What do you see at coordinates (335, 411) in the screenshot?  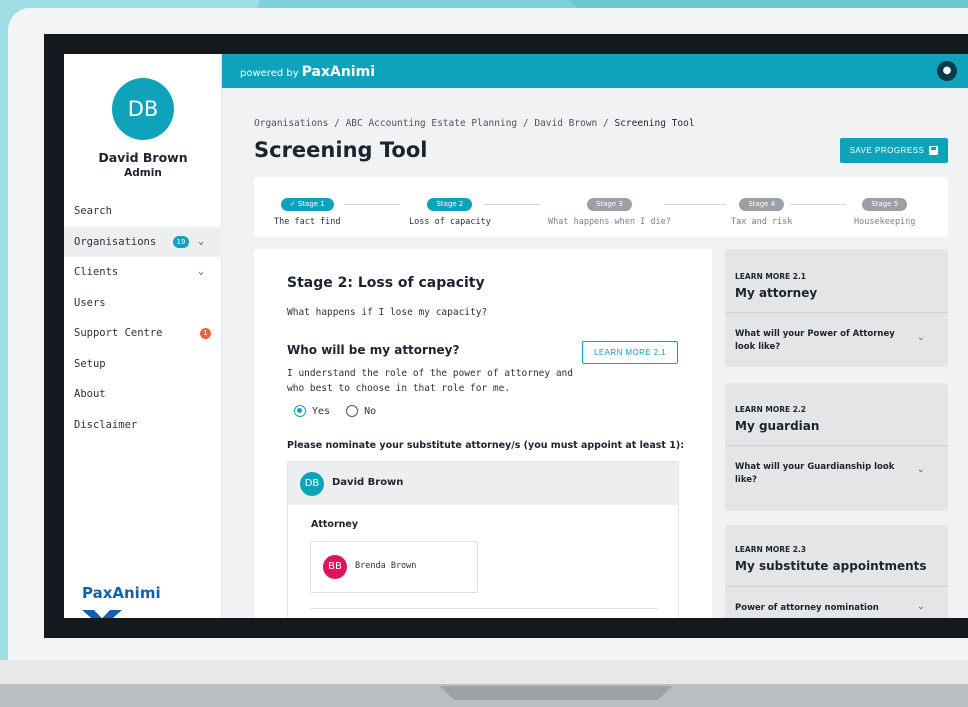 I see `yes-no-radio-group: Yes No` at bounding box center [335, 411].